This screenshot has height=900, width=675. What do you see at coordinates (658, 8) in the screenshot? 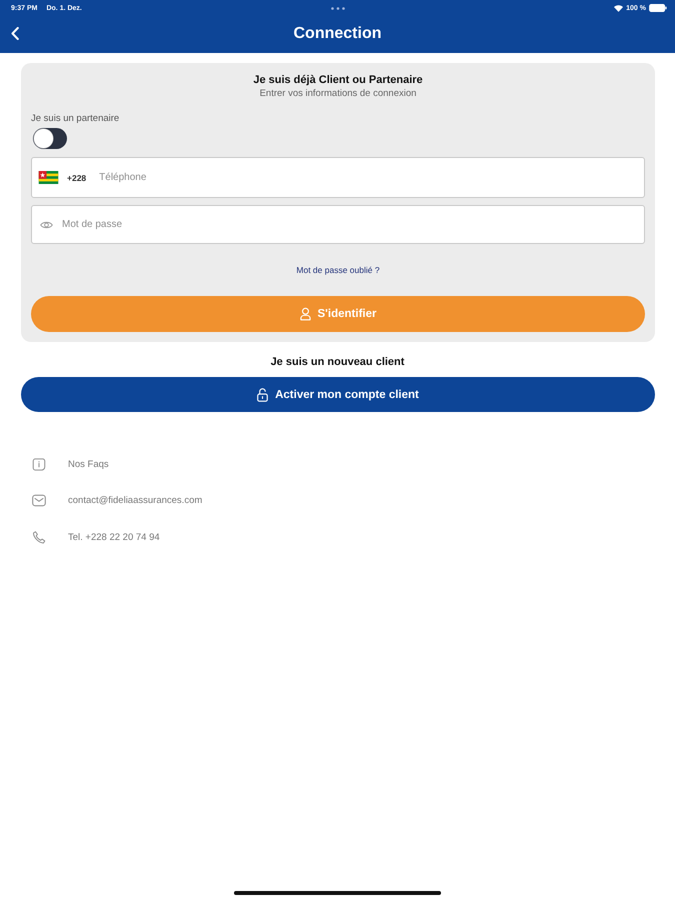
I see `battery-icon` at bounding box center [658, 8].